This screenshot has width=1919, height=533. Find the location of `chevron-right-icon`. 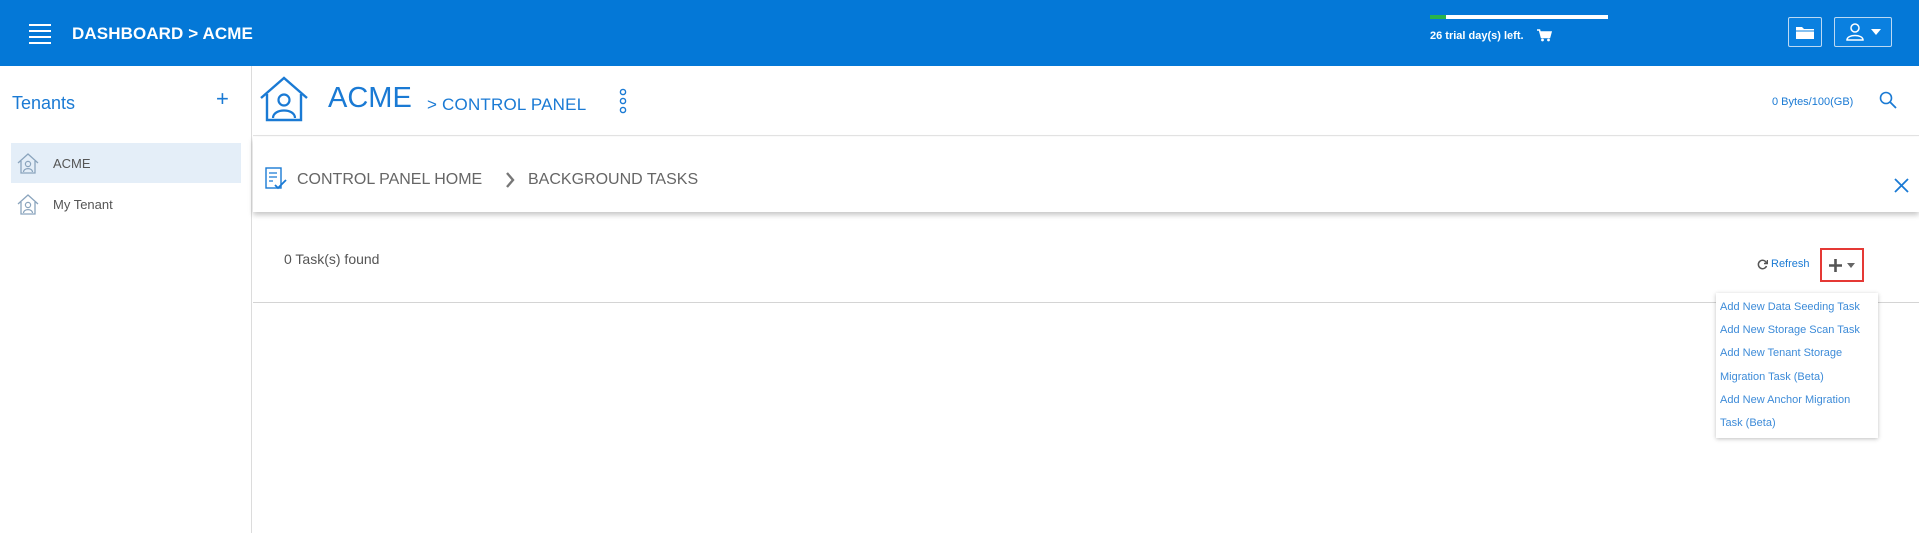

chevron-right-icon is located at coordinates (510, 180).